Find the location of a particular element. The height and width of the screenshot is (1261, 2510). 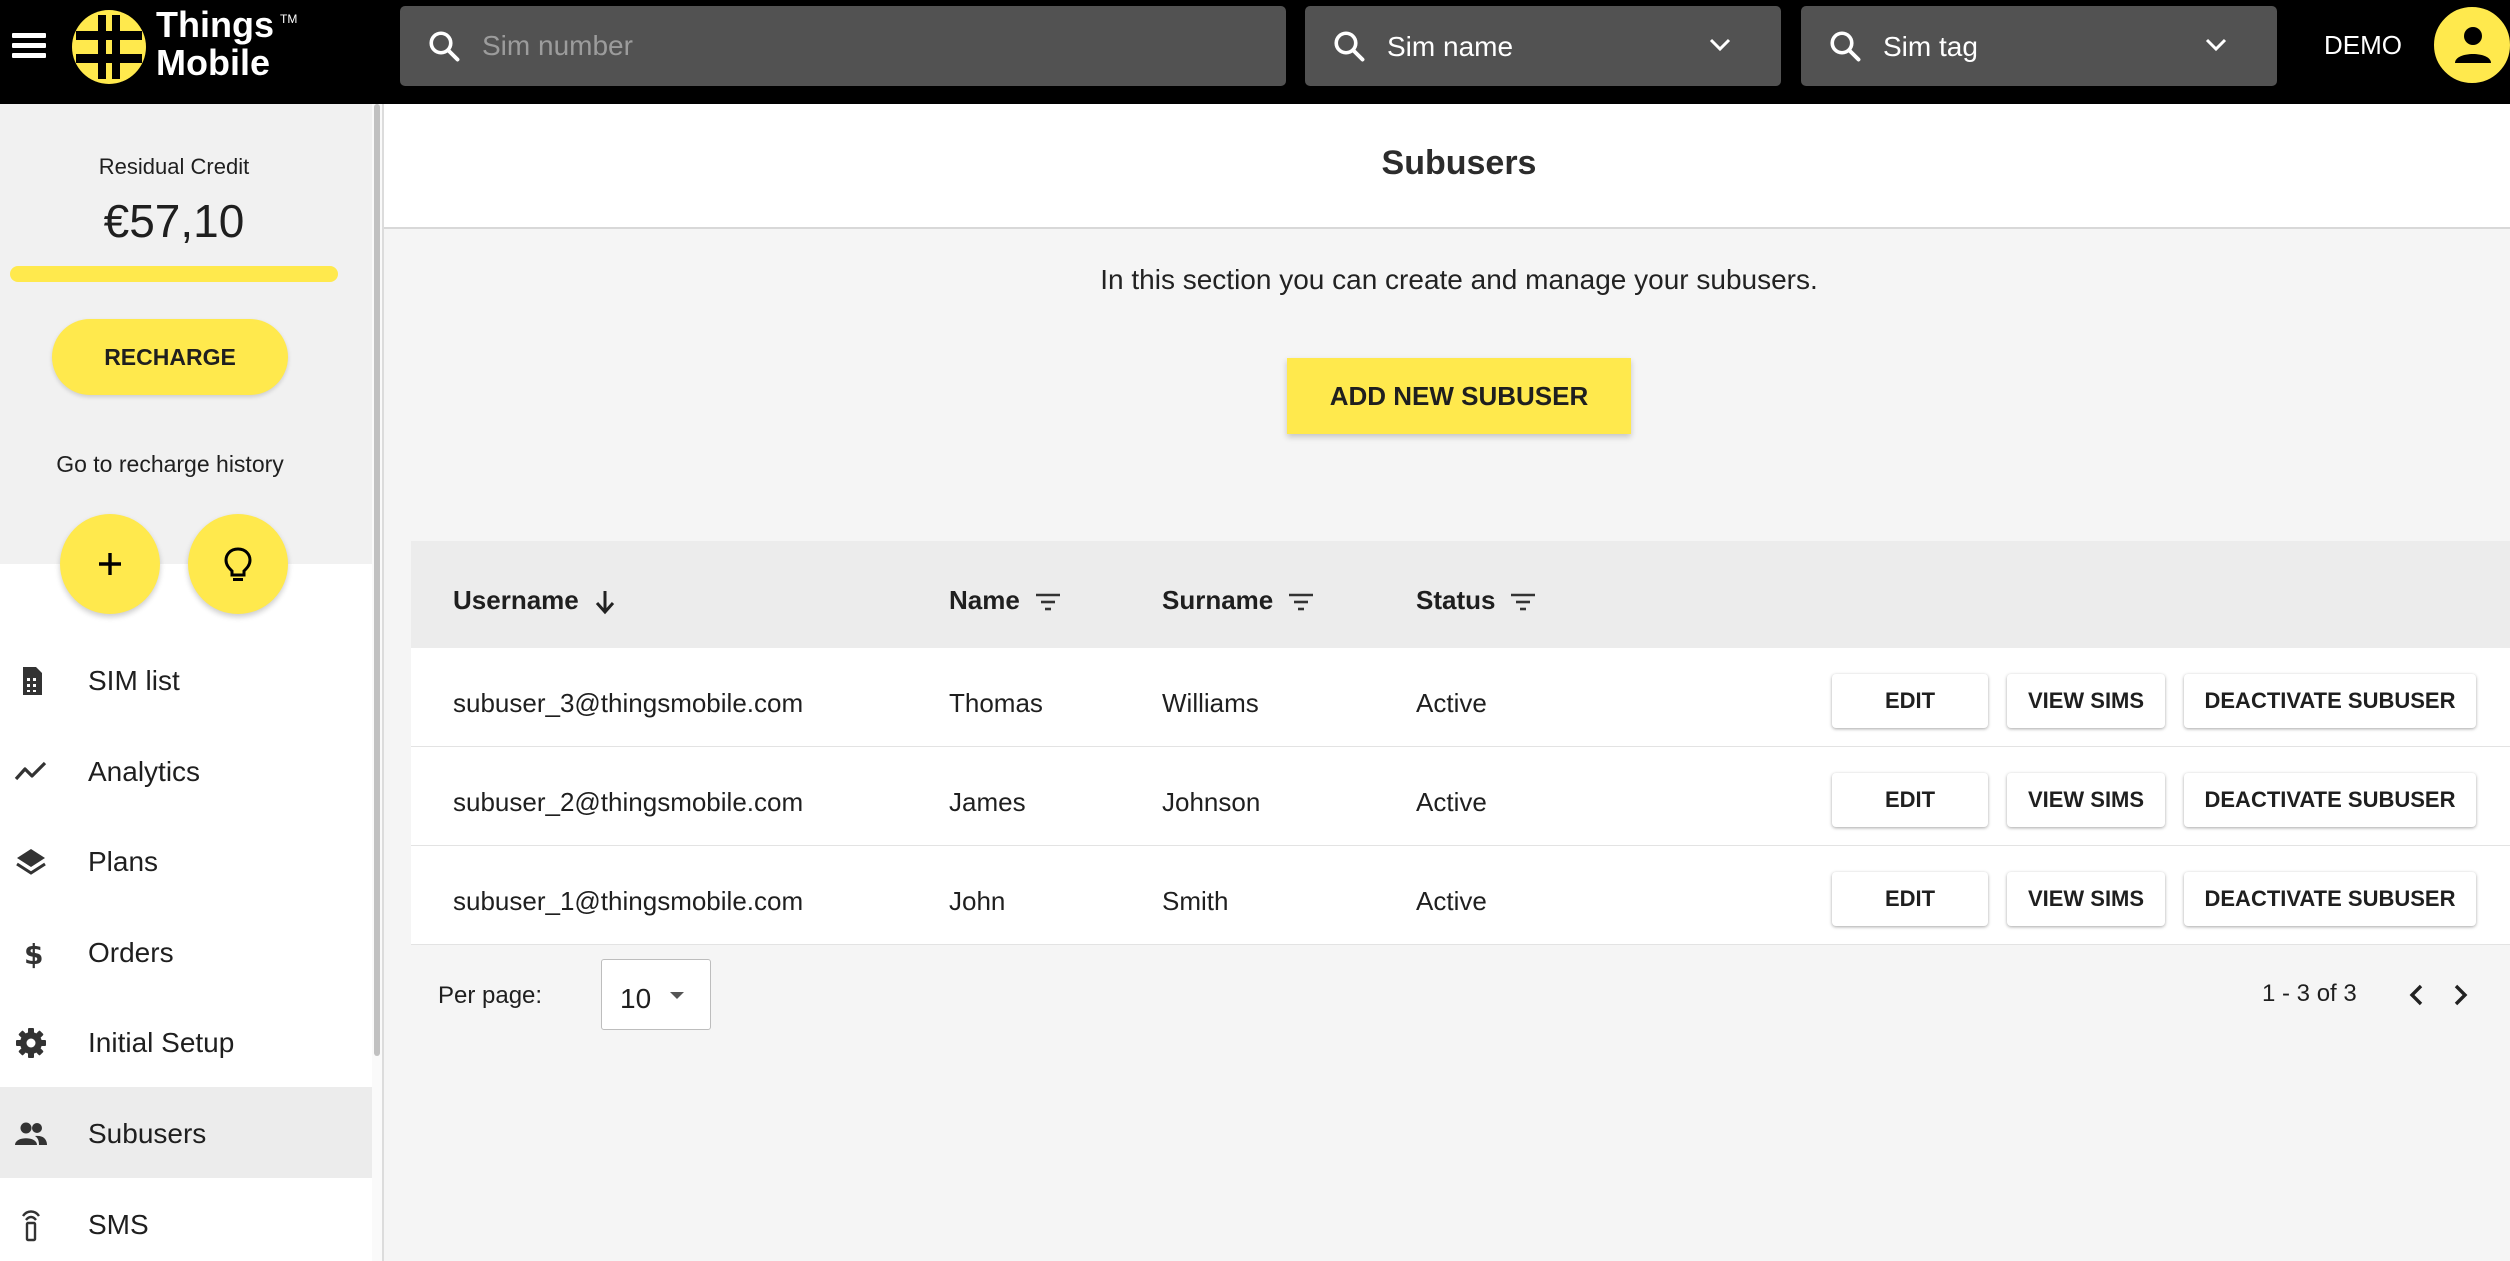

chevron-left-icon is located at coordinates (2417, 995).